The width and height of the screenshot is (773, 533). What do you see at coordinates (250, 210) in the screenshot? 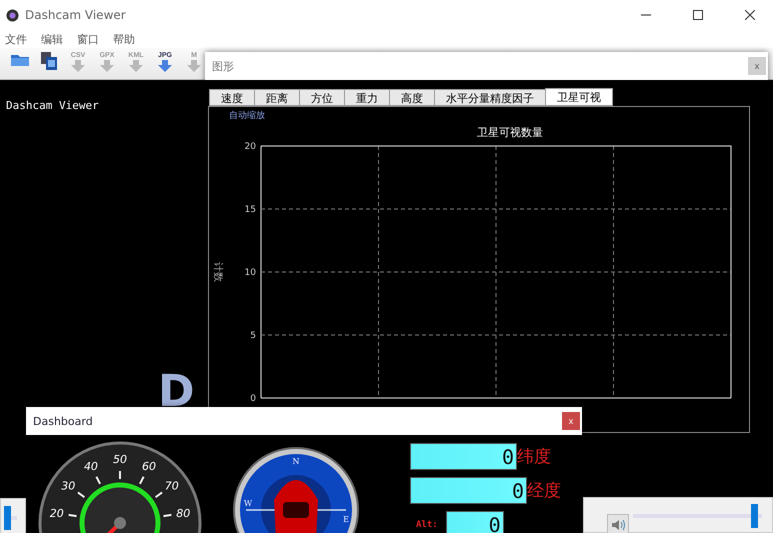
I see `y-tick-label: 15` at bounding box center [250, 210].